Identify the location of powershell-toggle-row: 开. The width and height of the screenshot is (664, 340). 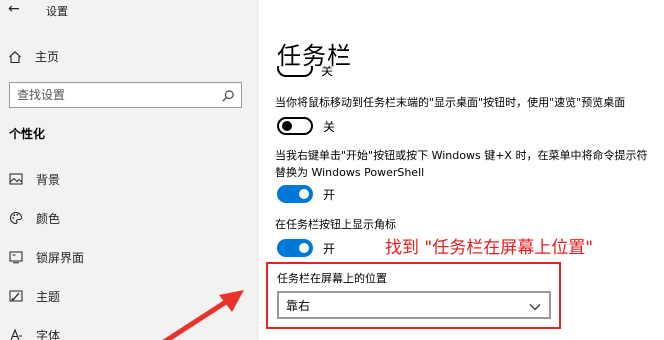
(306, 194).